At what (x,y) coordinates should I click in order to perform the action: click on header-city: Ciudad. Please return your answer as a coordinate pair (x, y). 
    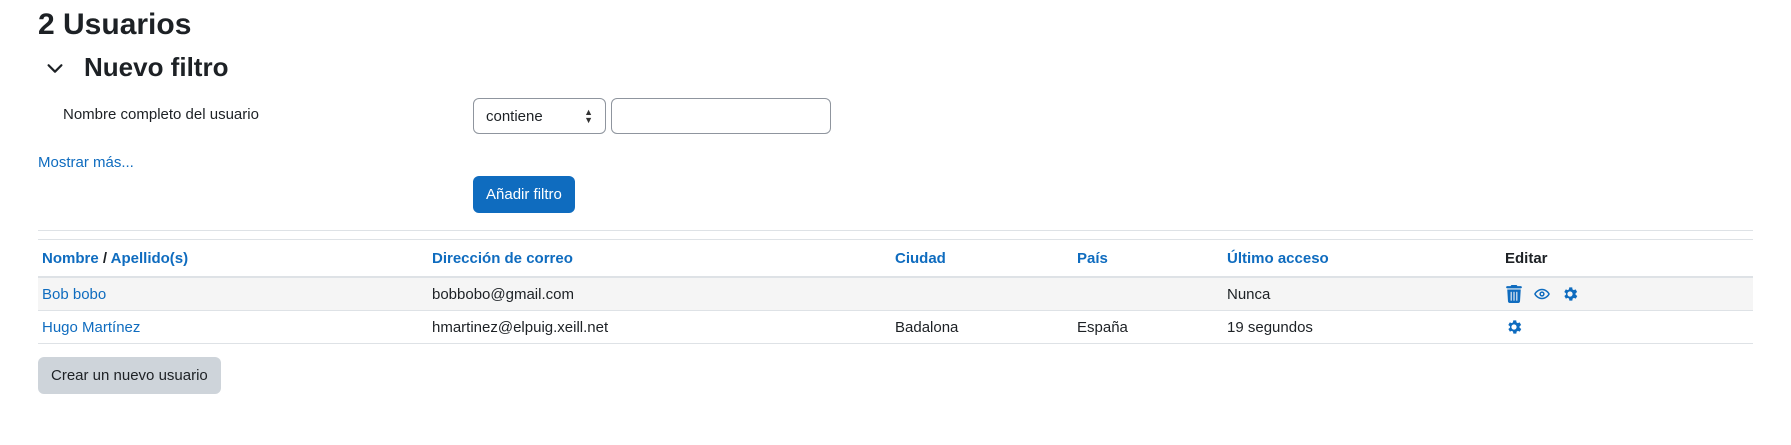
    Looking at the image, I should click on (982, 258).